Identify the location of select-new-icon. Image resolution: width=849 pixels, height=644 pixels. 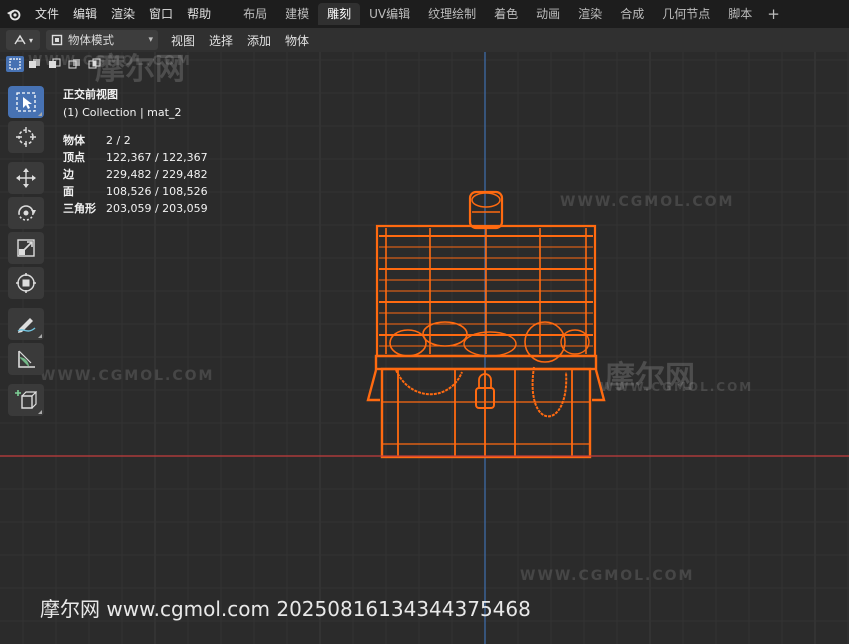
(15, 64).